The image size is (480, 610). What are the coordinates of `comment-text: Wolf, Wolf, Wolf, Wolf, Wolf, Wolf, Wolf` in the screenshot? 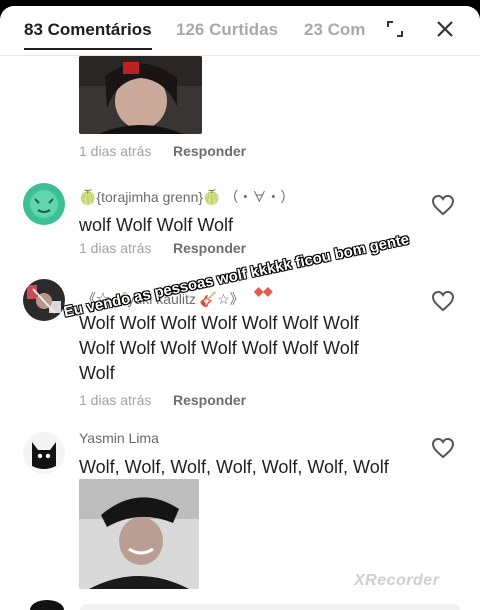 It's located at (234, 467).